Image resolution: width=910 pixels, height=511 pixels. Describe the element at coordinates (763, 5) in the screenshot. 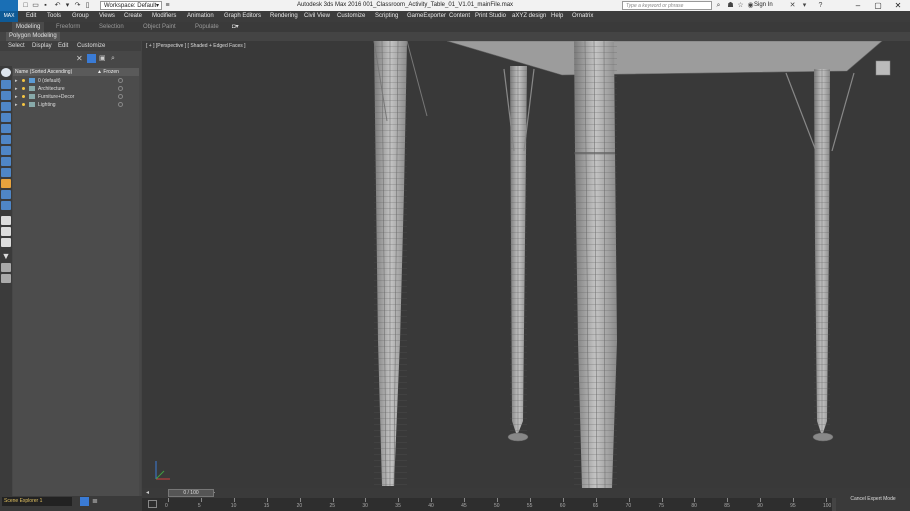

I see `sign-in-button: Sign In` at that location.